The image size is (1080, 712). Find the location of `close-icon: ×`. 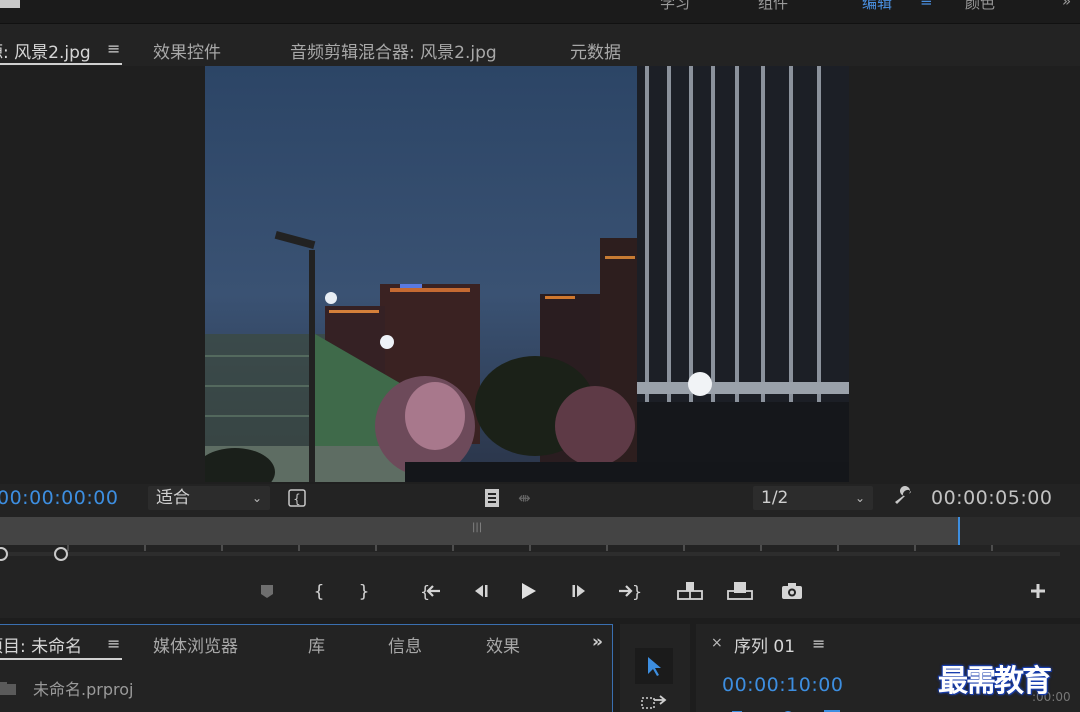

close-icon: × is located at coordinates (717, 643).